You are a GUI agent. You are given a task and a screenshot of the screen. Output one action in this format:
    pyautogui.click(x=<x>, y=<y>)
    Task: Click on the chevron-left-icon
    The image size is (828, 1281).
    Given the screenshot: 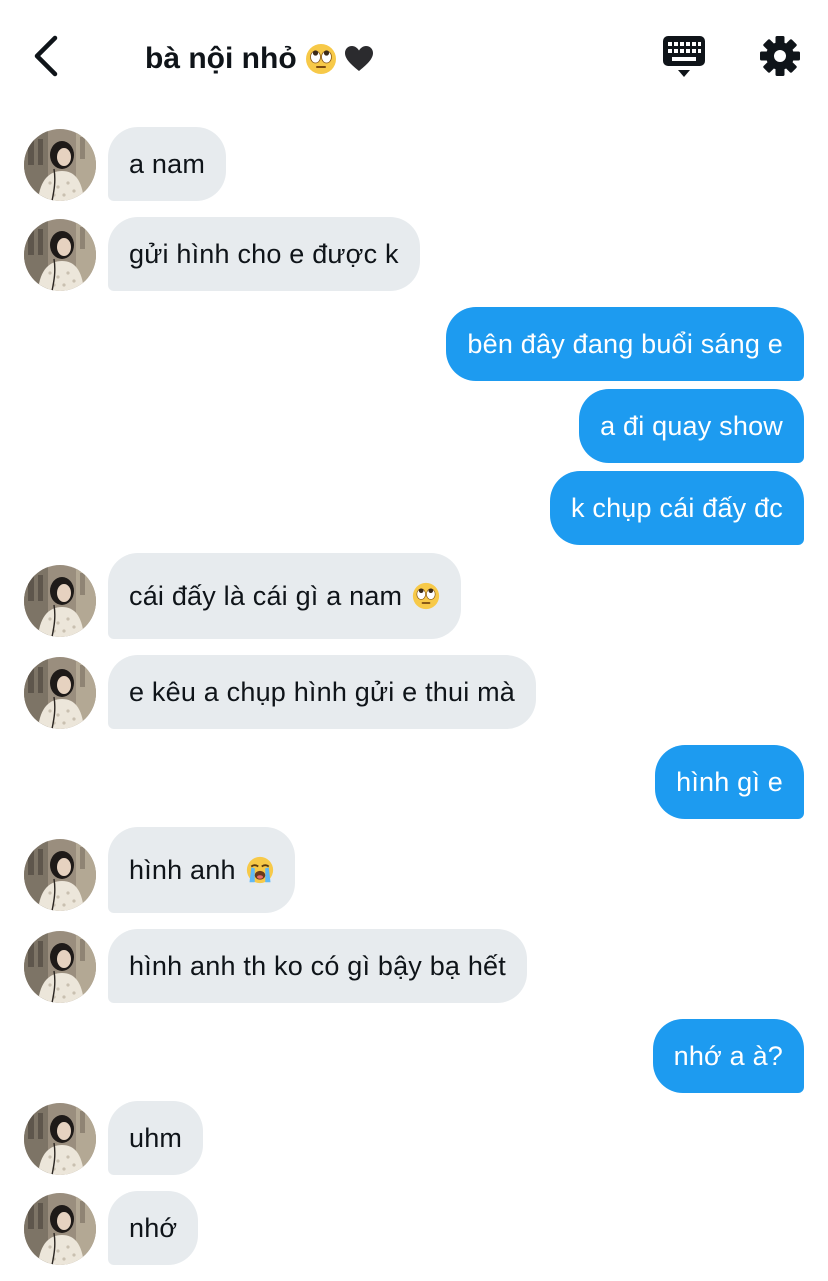 What is the action you would take?
    pyautogui.click(x=46, y=56)
    